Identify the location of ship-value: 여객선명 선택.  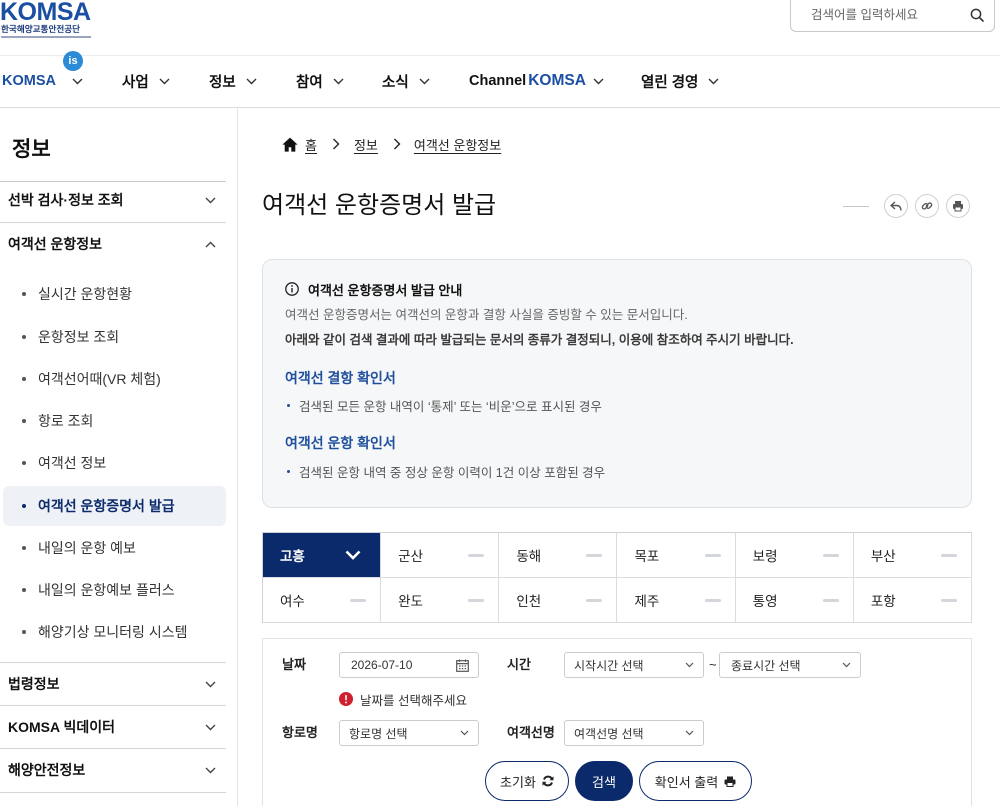
(609, 733).